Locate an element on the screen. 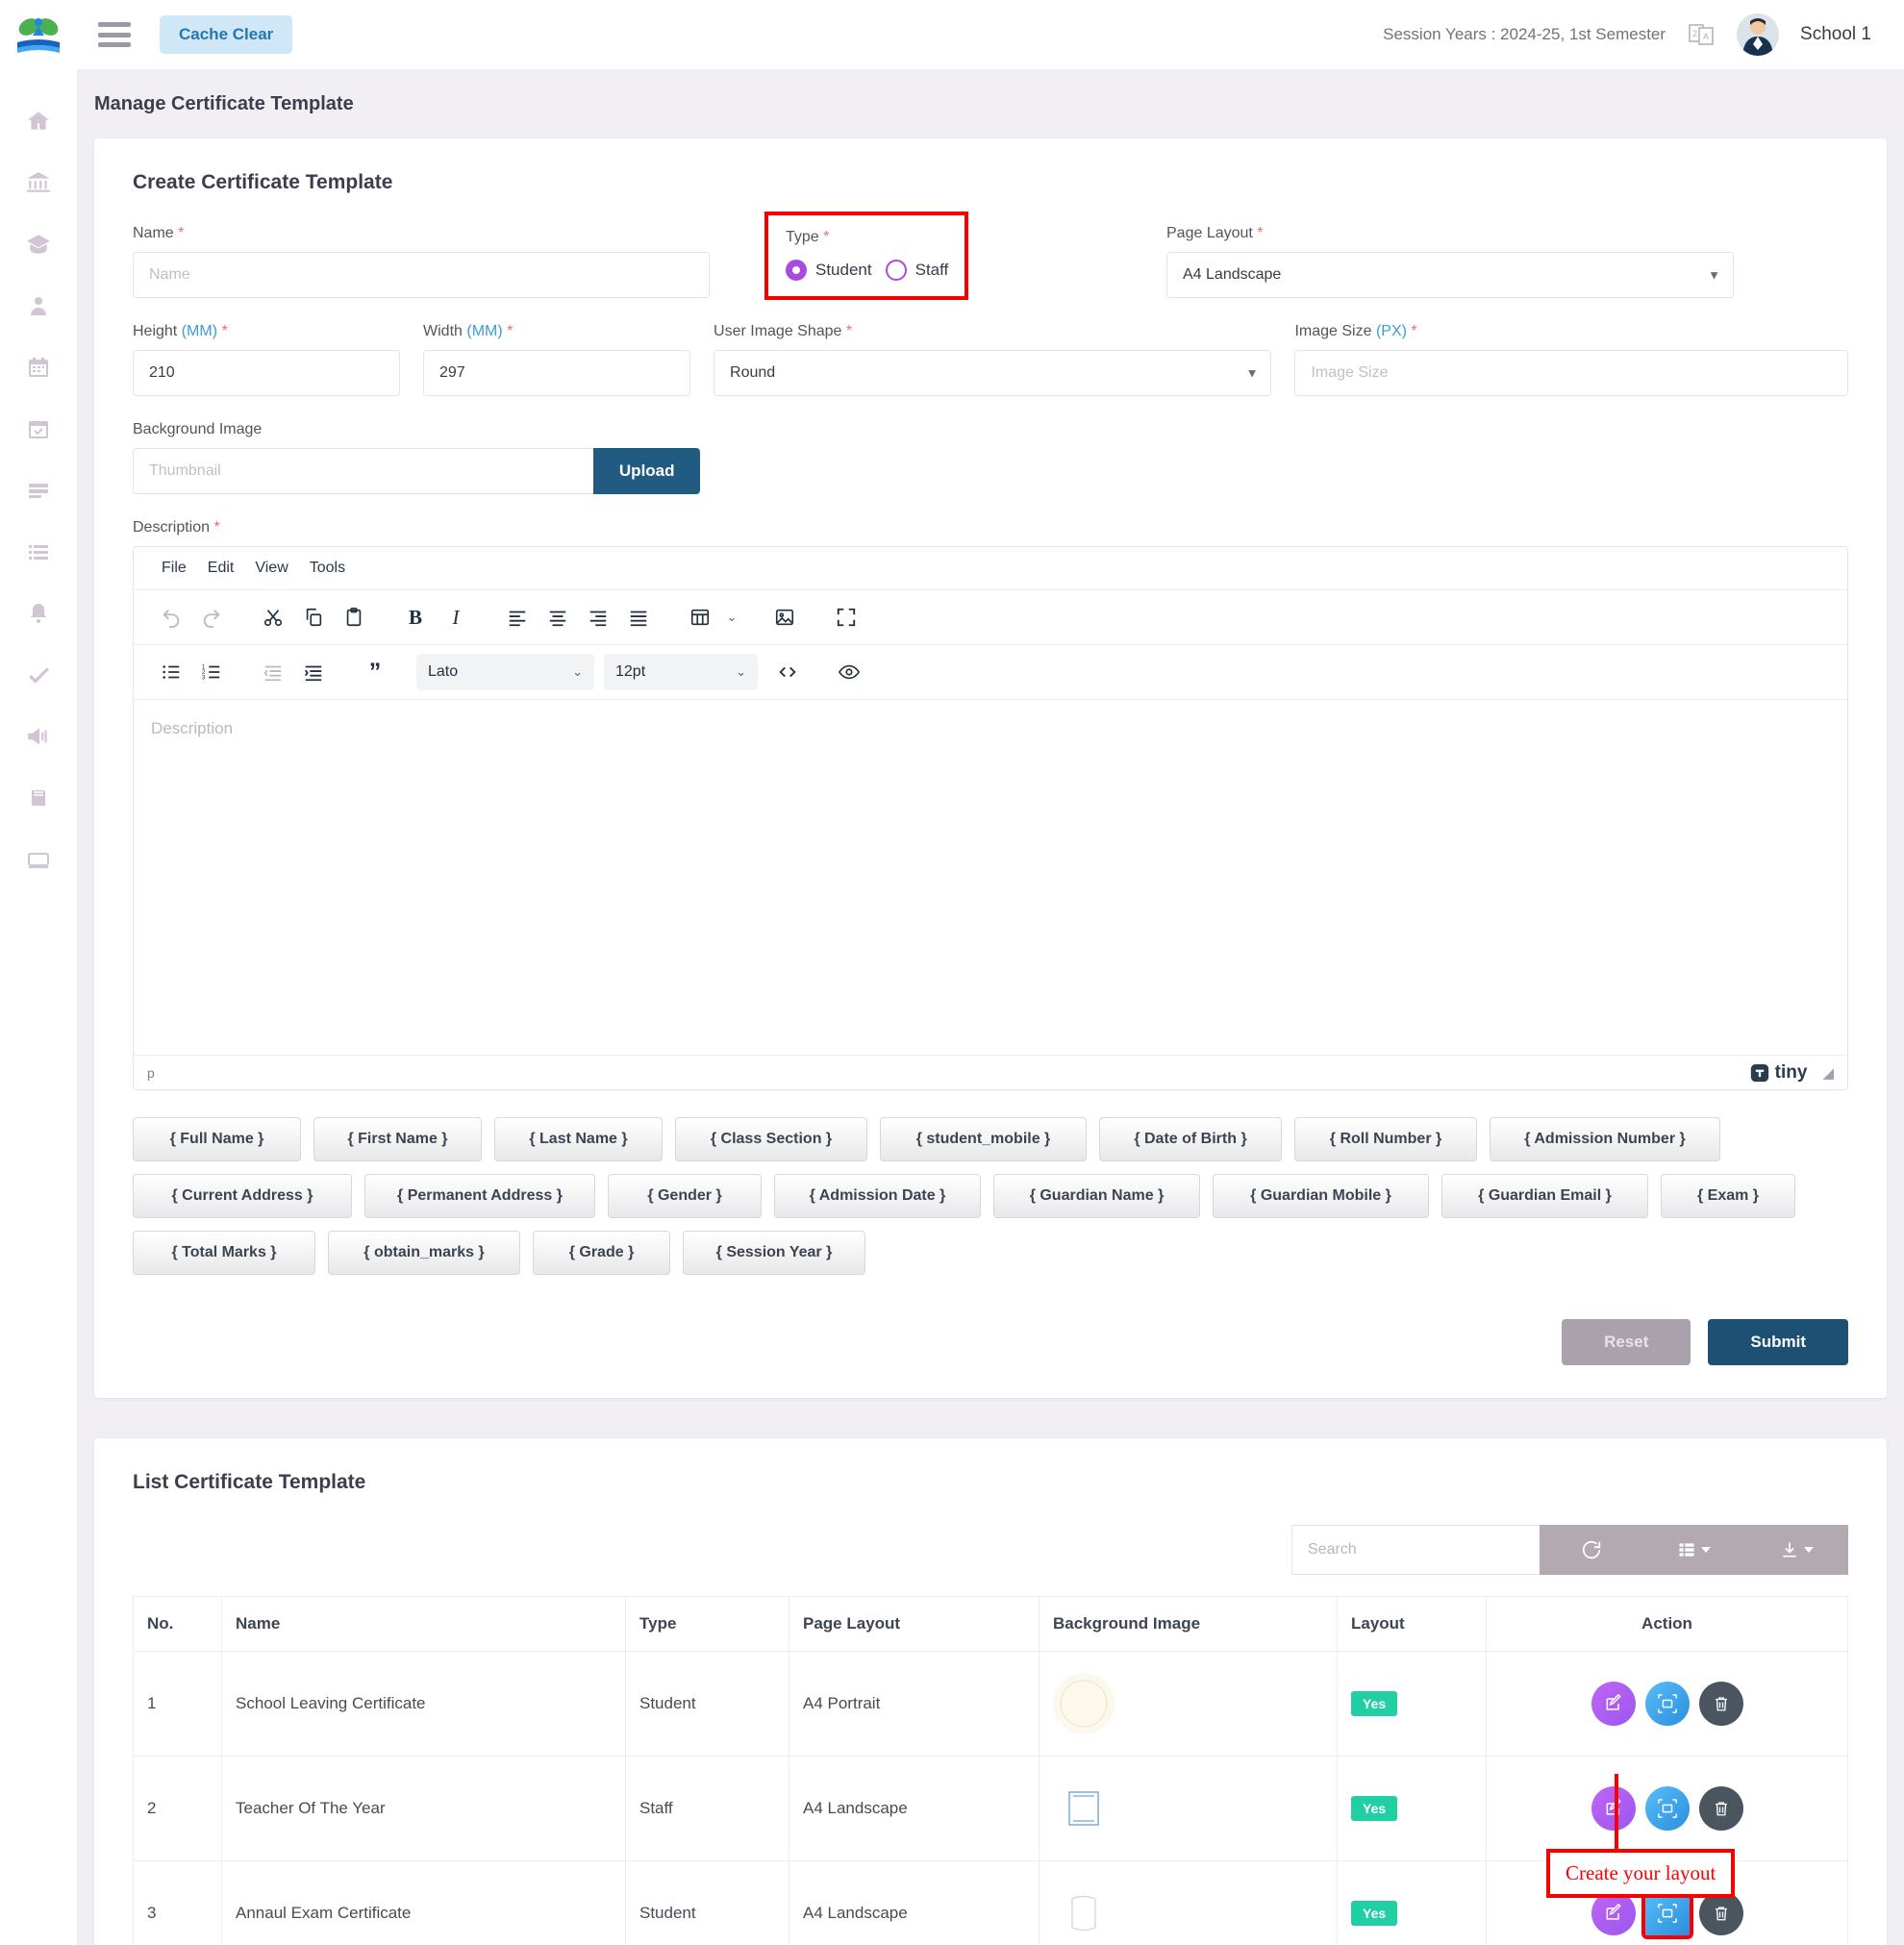 This screenshot has width=1904, height=1945. indent-icon is located at coordinates (313, 672).